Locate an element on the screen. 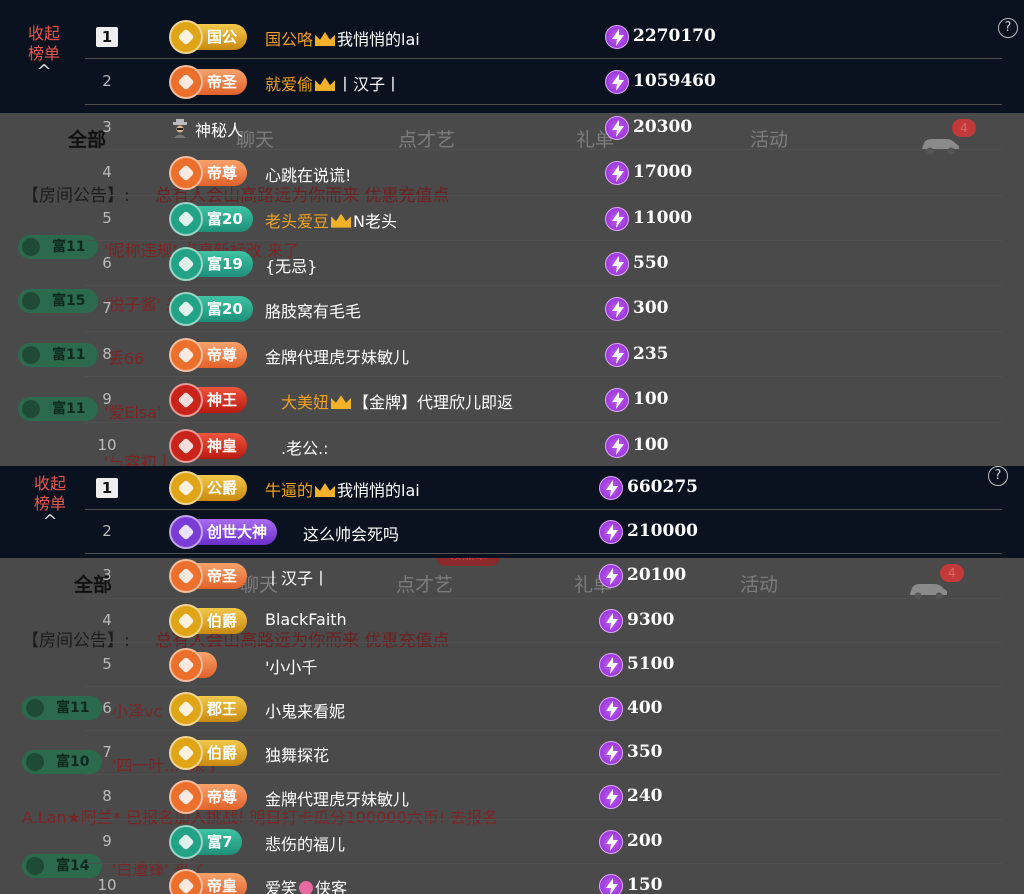  user-display-name: BlackFaith is located at coordinates (306, 619).